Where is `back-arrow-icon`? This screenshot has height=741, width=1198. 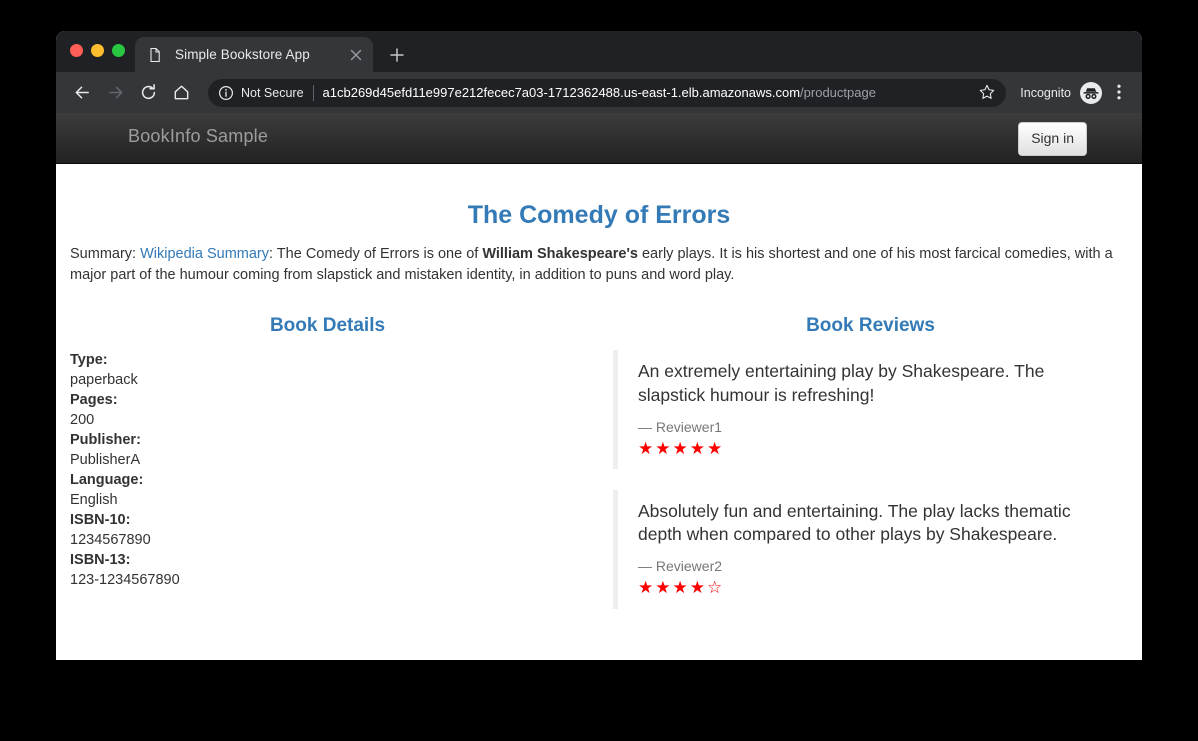
back-arrow-icon is located at coordinates (82, 93).